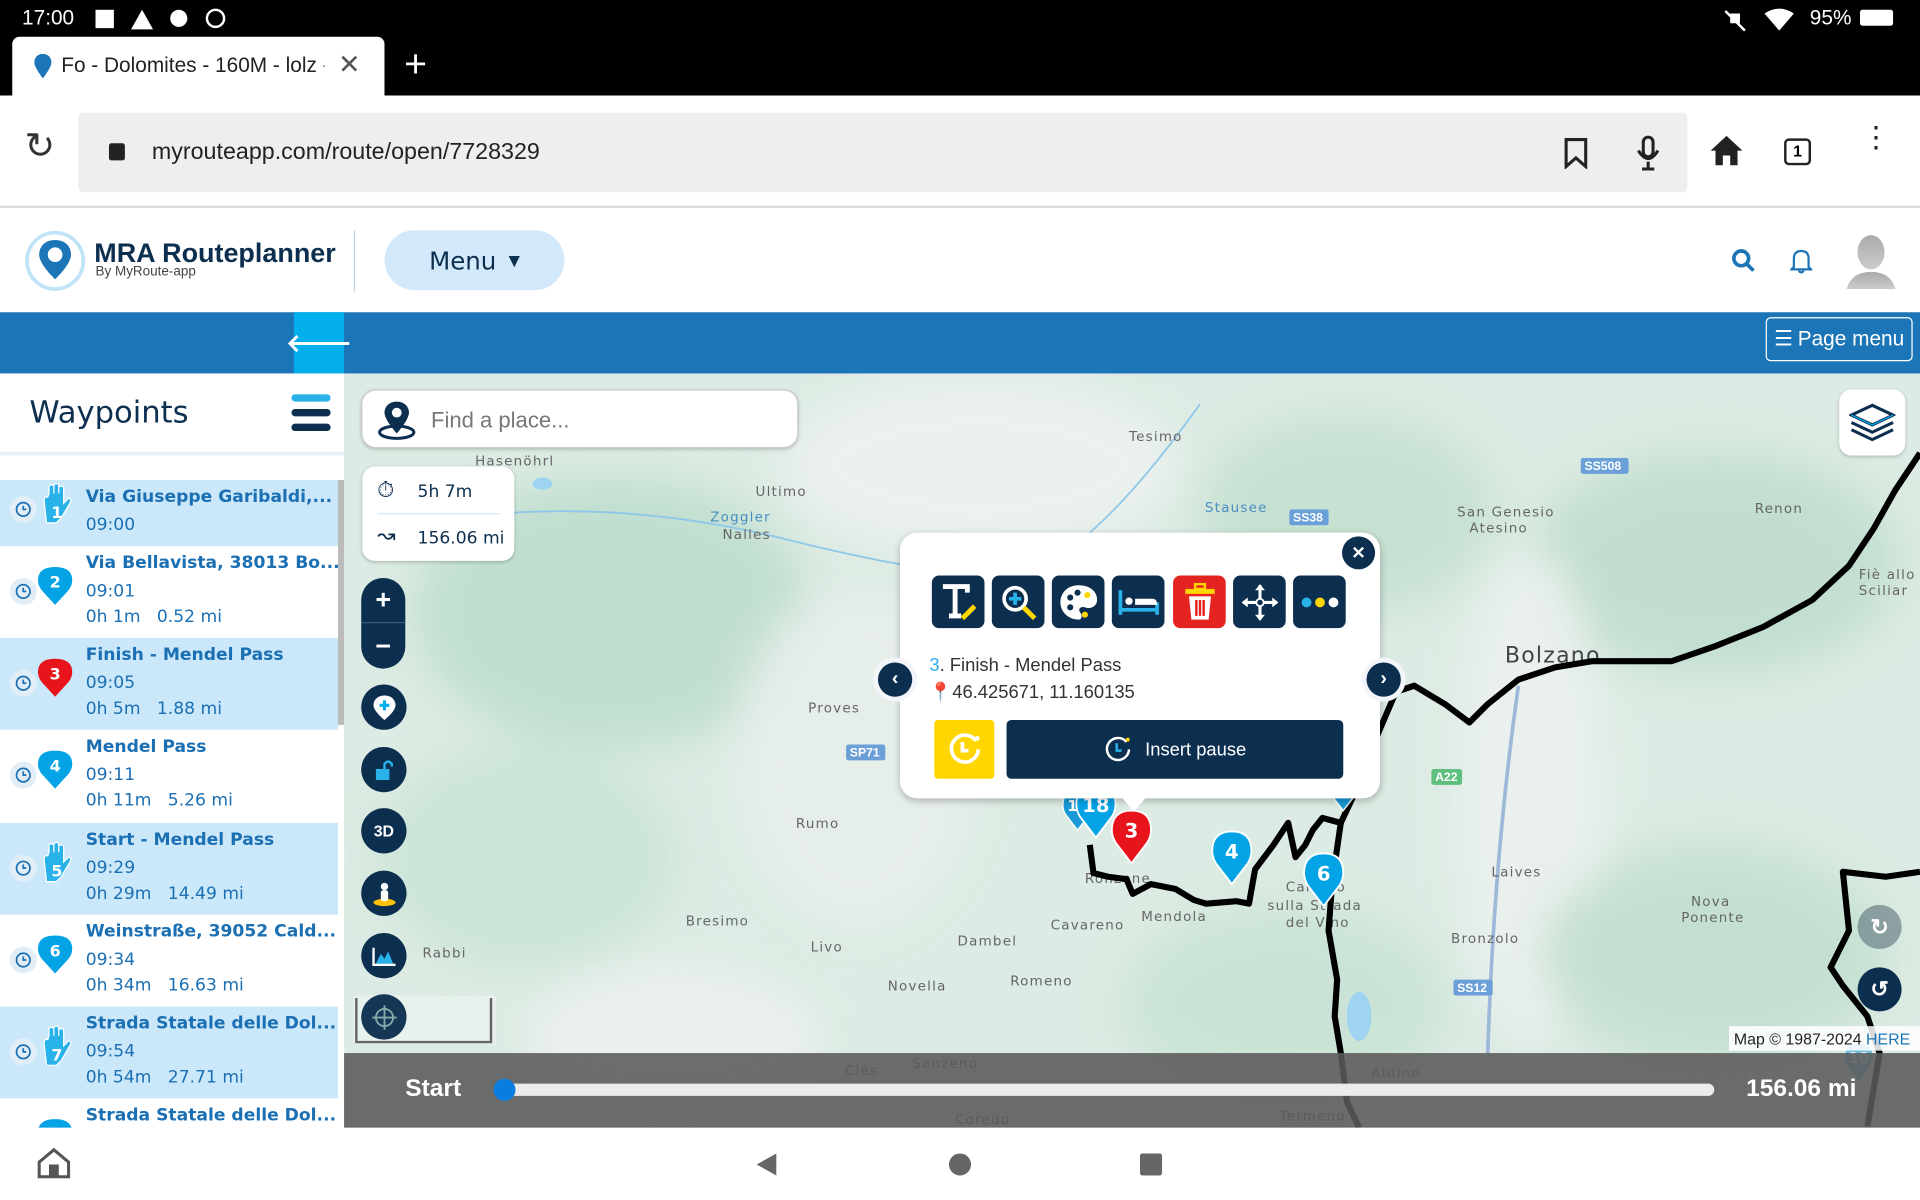  Describe the element at coordinates (1872, 422) in the screenshot. I see `map-layers-button` at that location.